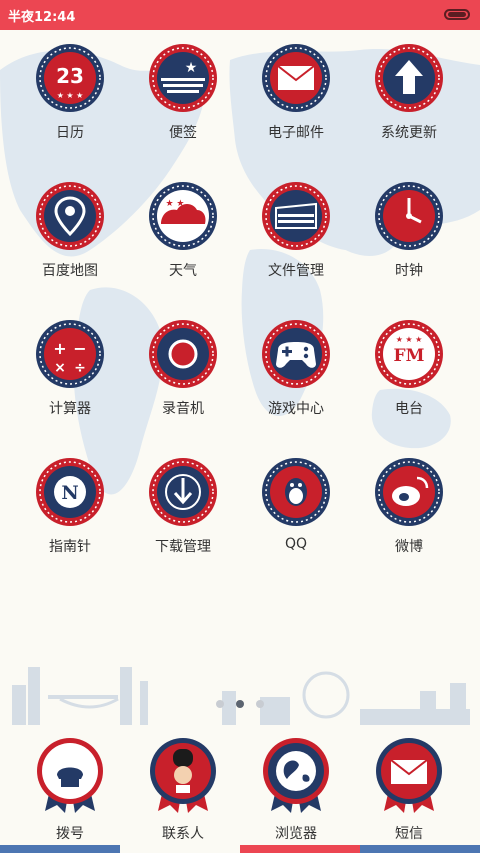  I want to click on app-qq: QQ, so click(296, 504).